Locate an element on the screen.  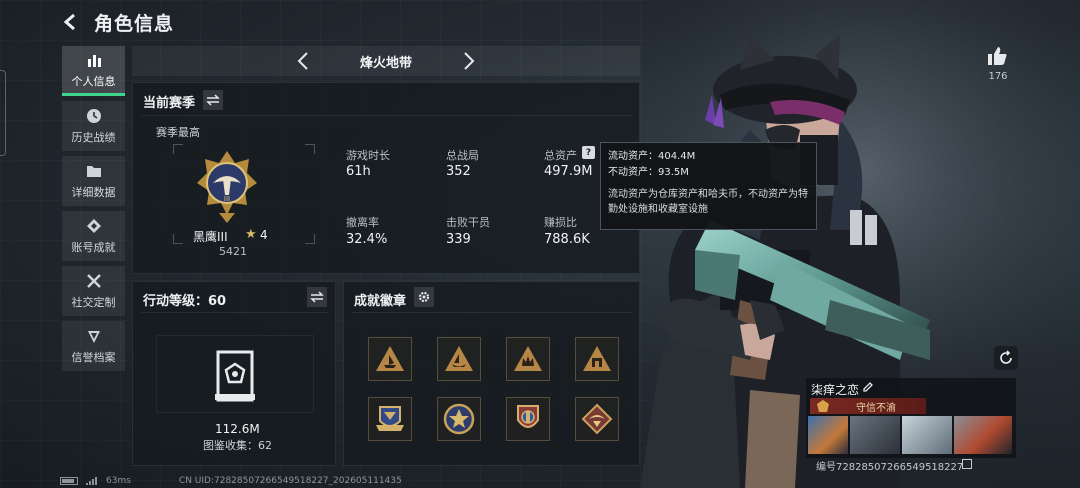
bar-chart-icon is located at coordinates (94, 60).